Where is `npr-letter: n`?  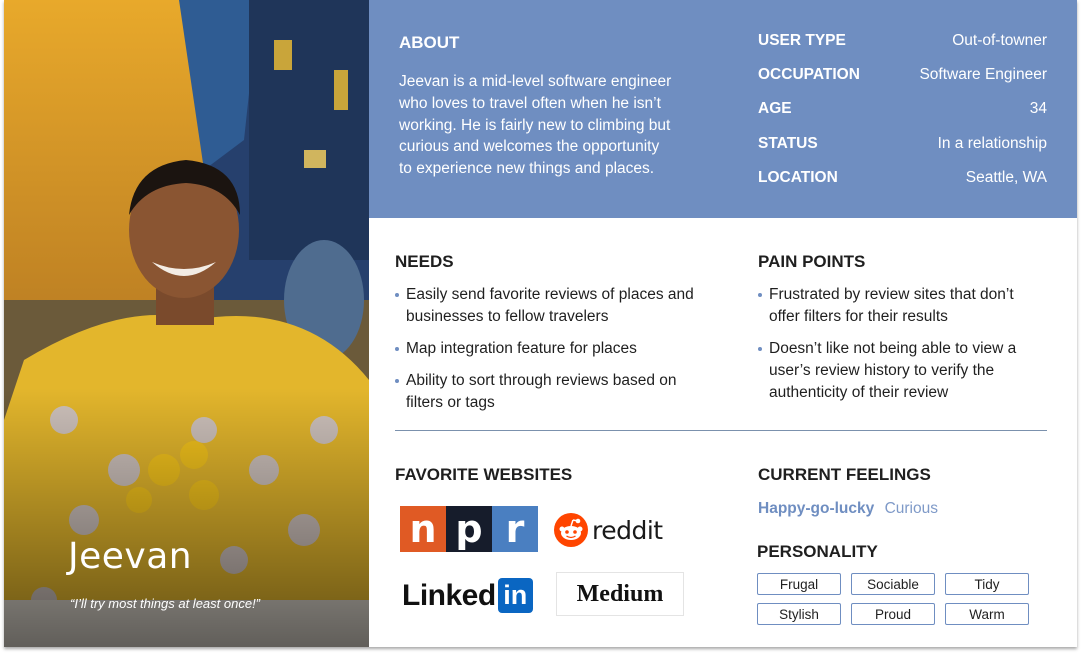 npr-letter: n is located at coordinates (423, 529).